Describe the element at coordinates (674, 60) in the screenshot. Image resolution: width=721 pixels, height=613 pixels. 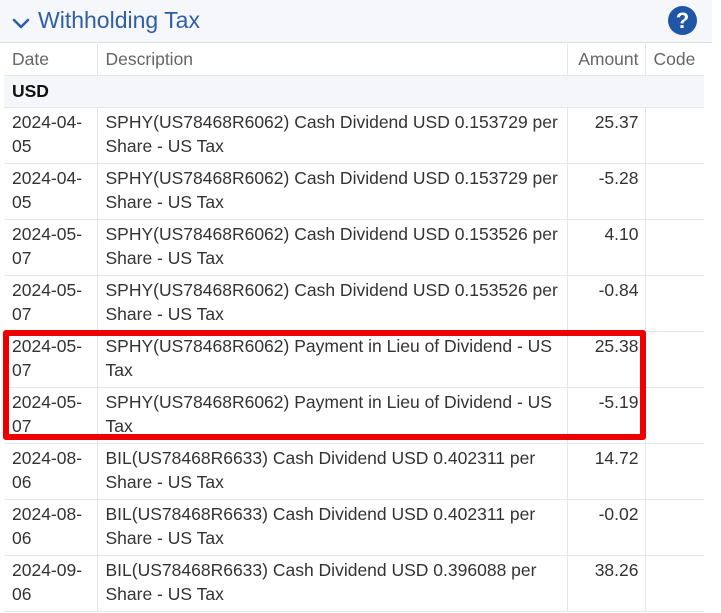
I see `column-header-code: Code` at that location.